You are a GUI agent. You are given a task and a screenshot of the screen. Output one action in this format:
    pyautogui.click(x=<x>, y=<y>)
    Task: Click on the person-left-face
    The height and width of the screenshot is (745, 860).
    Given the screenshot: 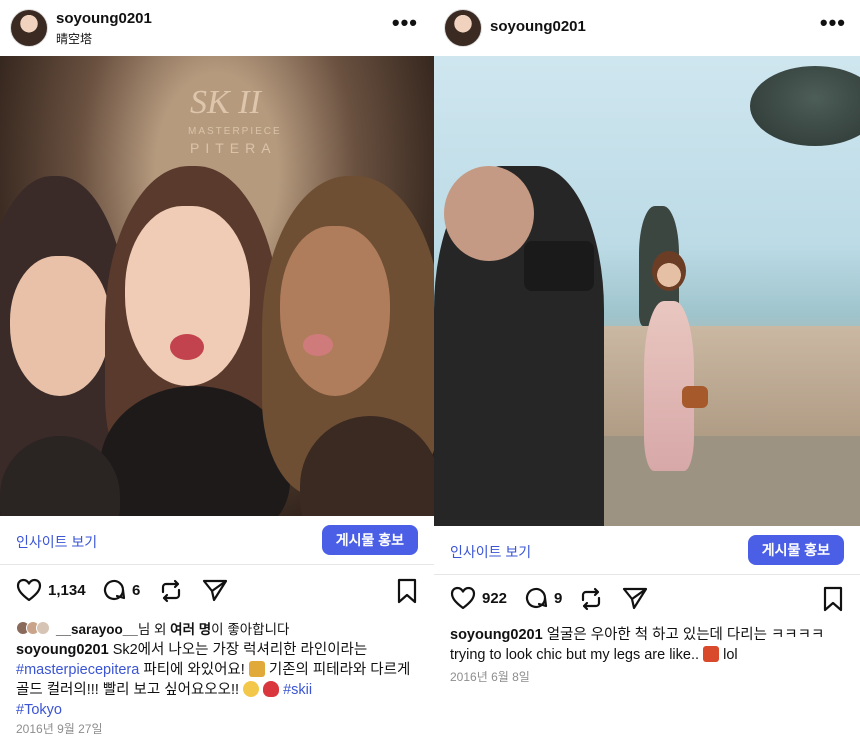 What is the action you would take?
    pyautogui.click(x=60, y=326)
    